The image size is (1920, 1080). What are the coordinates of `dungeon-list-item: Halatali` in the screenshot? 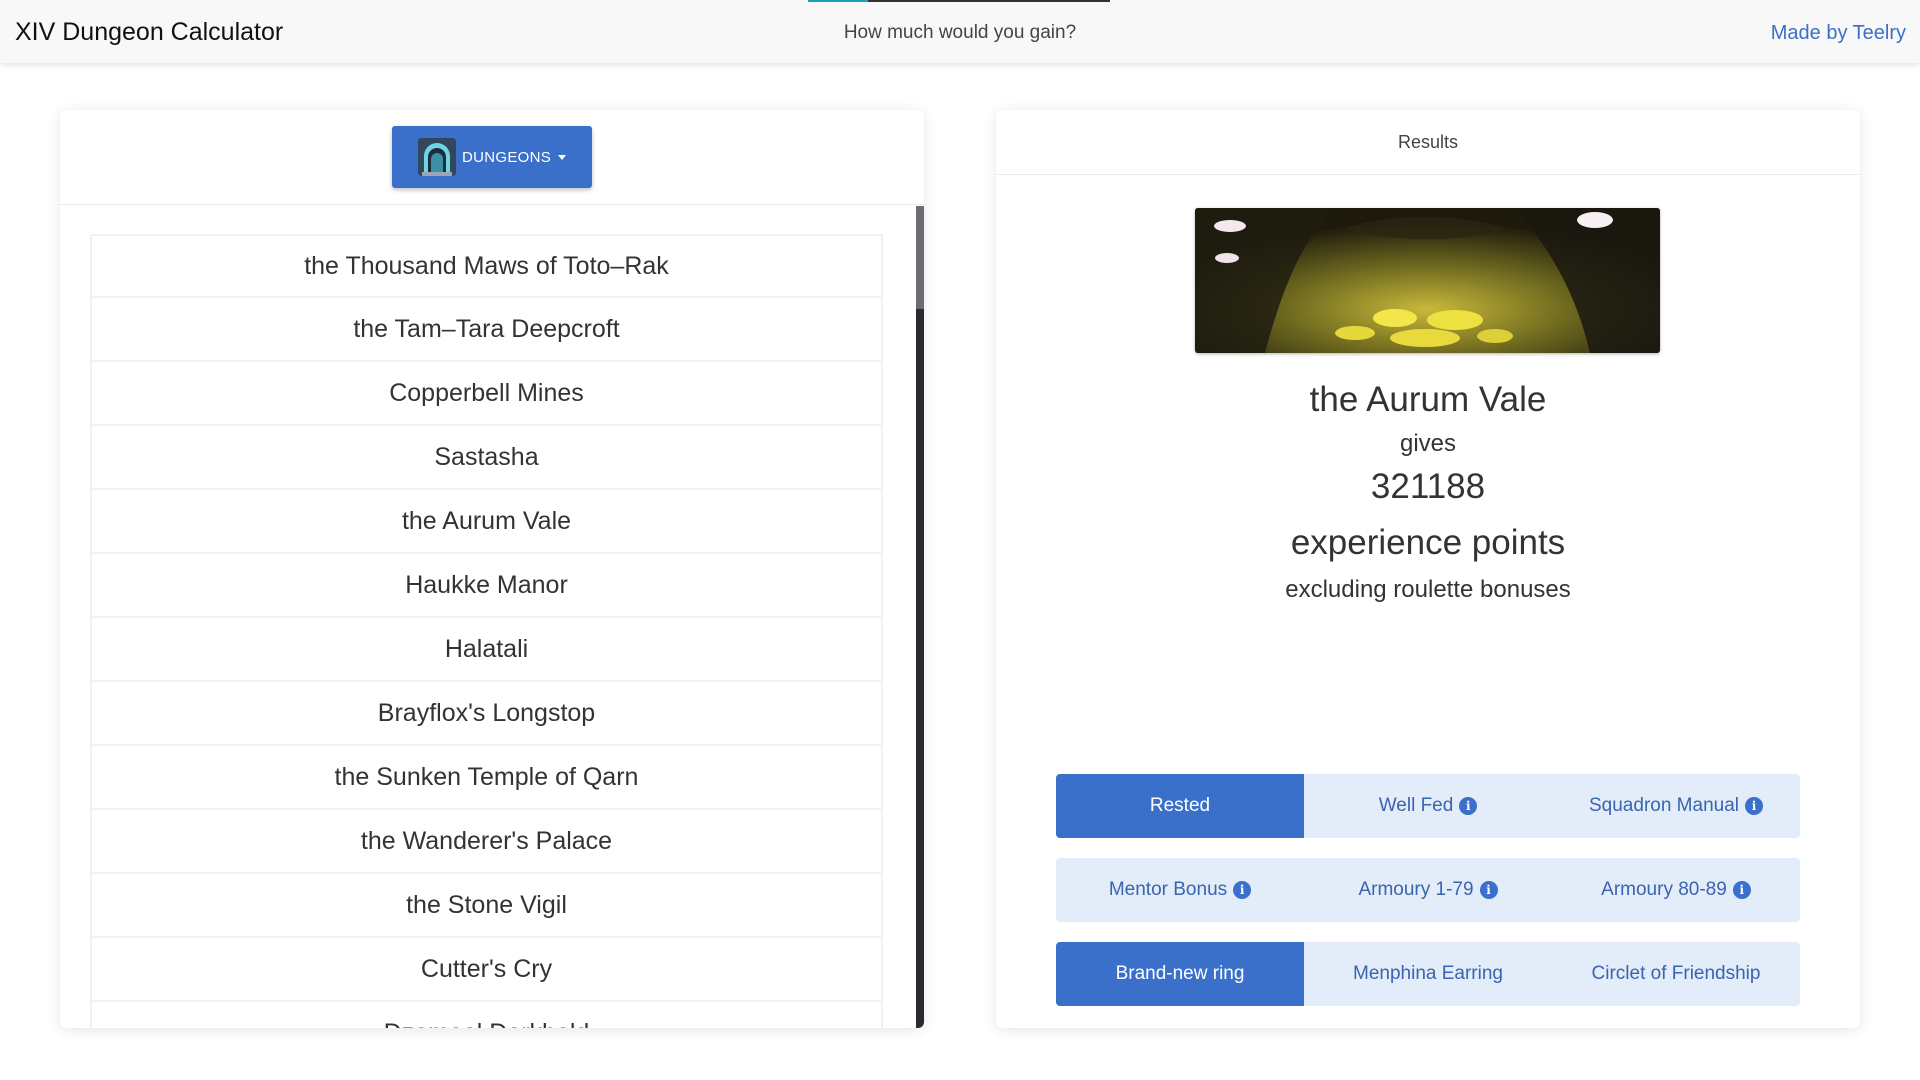 It's located at (486, 650).